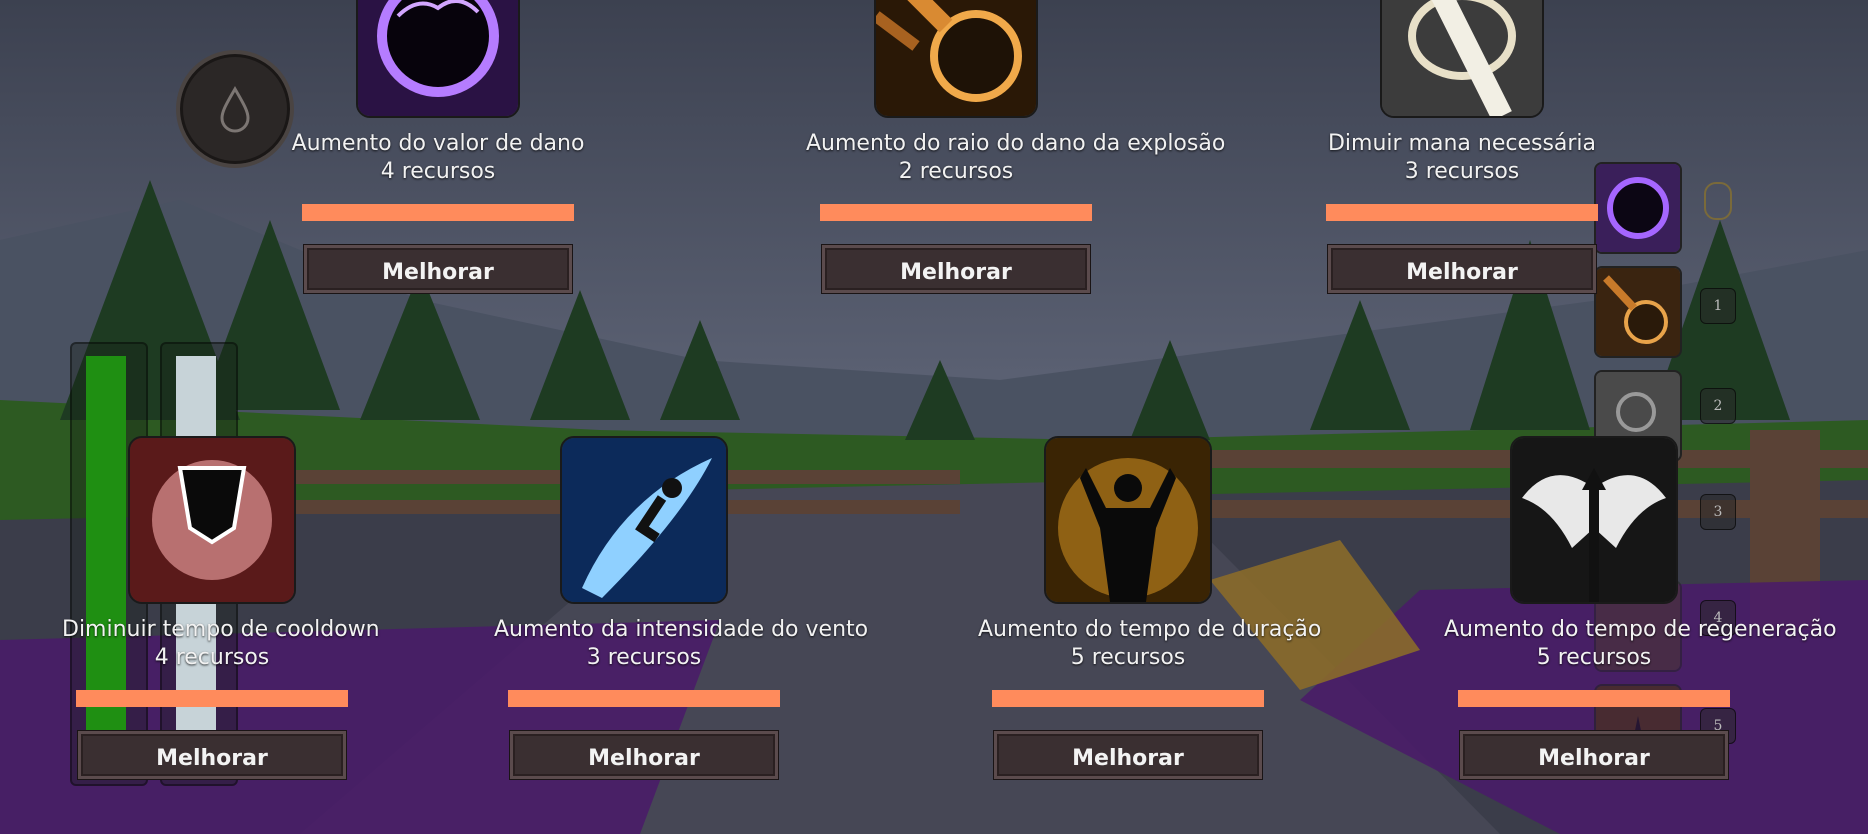 This screenshot has height=834, width=1868. I want to click on shattered-hand-icon, so click(212, 520).